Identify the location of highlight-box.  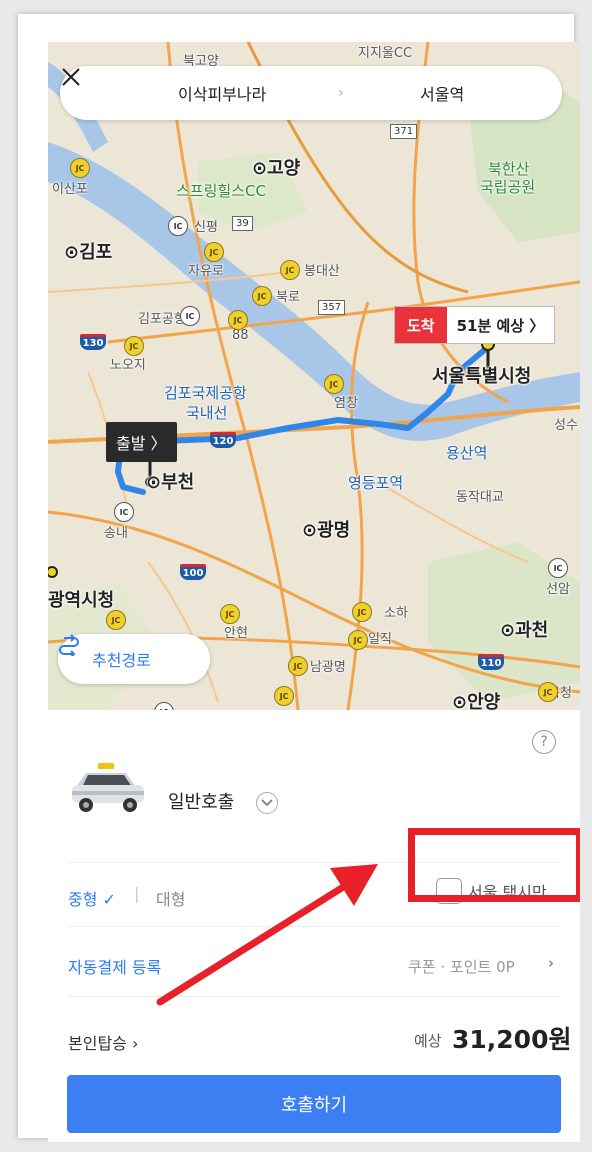
(494, 865).